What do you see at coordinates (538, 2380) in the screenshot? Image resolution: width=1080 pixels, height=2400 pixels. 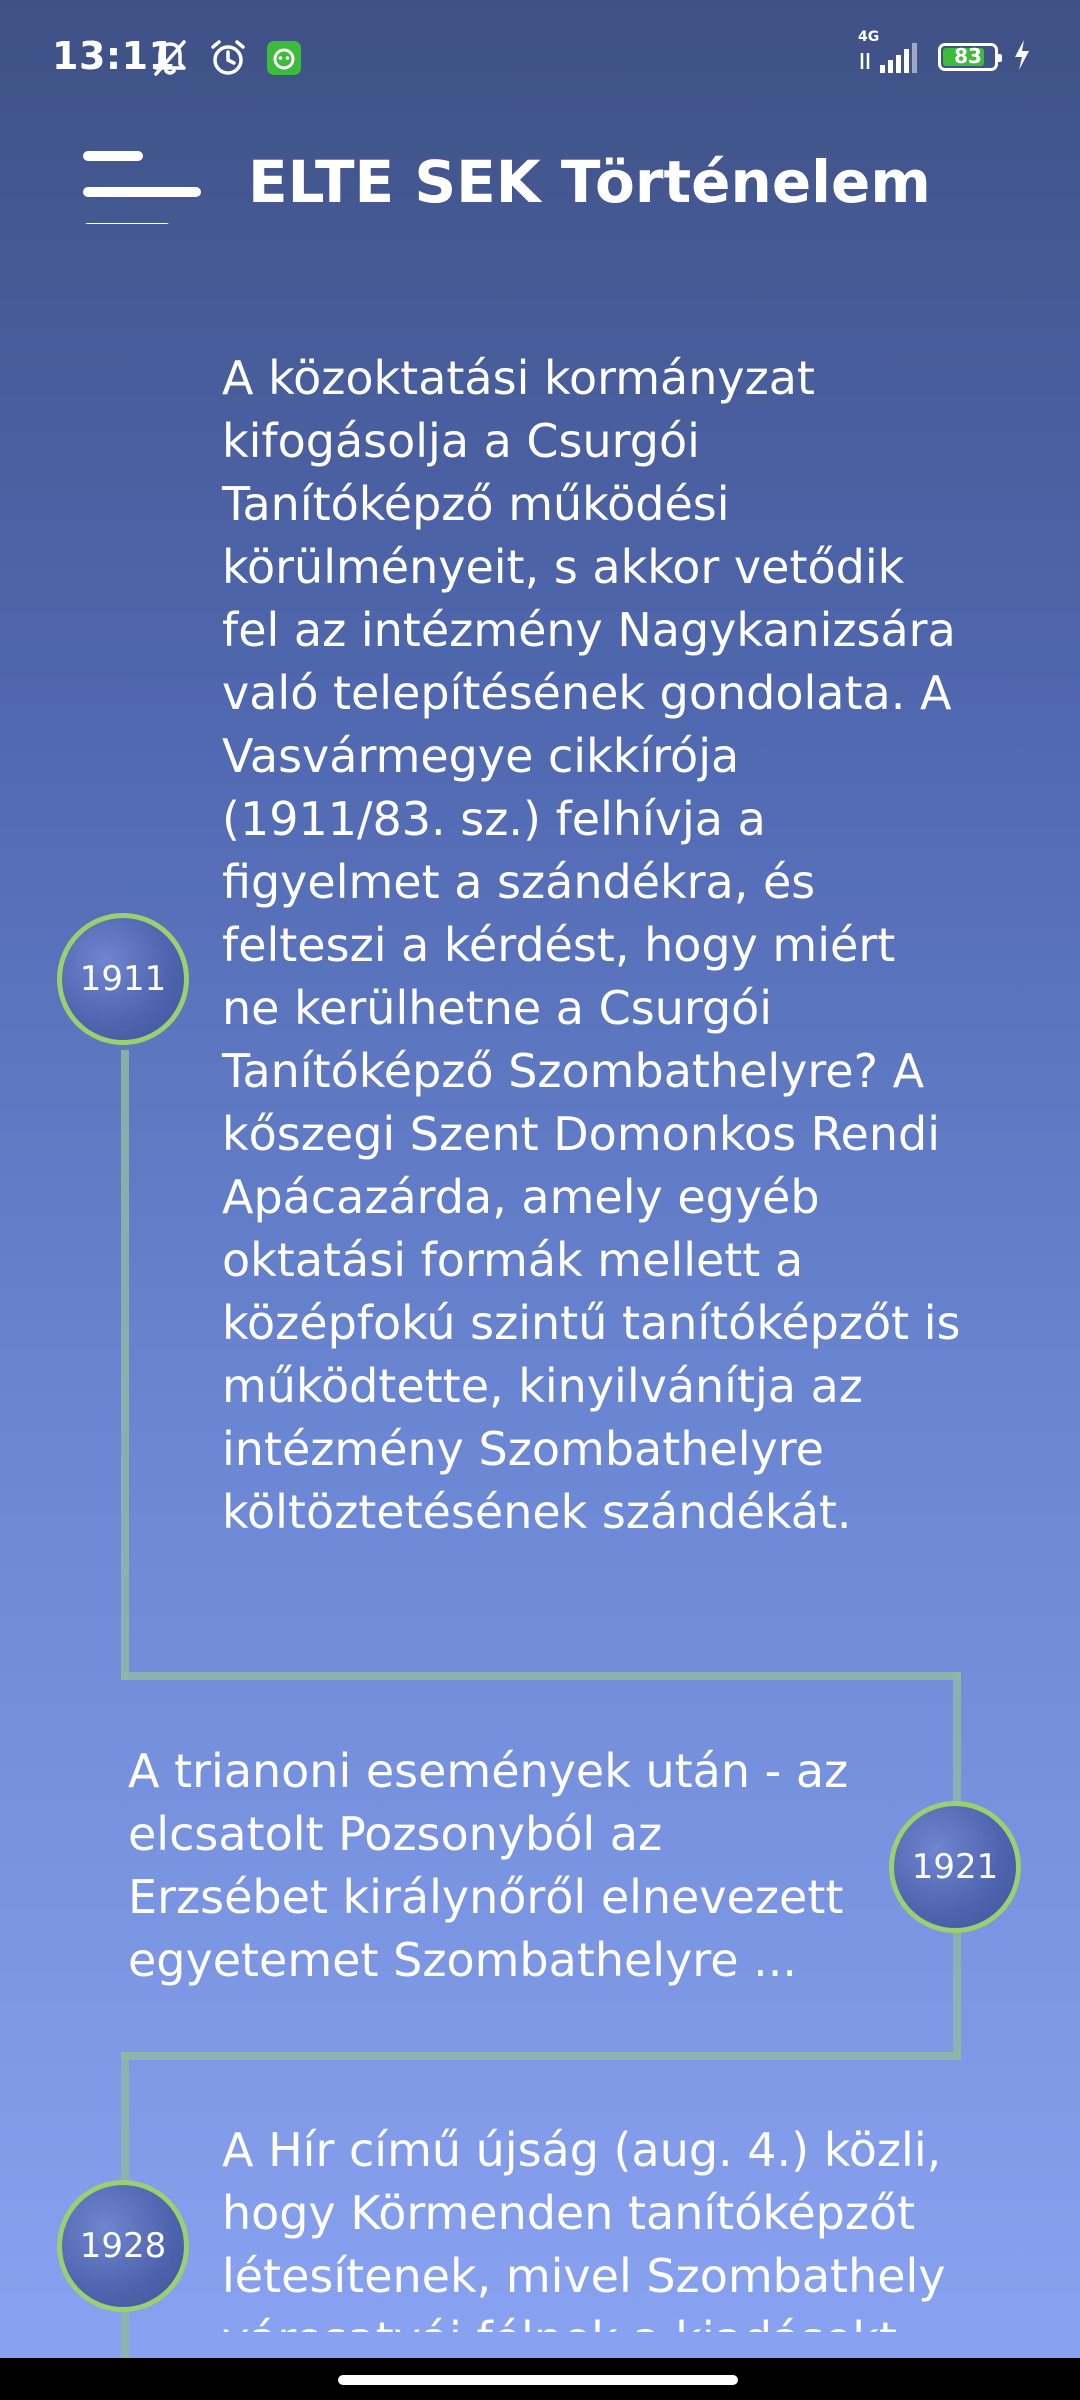 I see `home-indicator` at bounding box center [538, 2380].